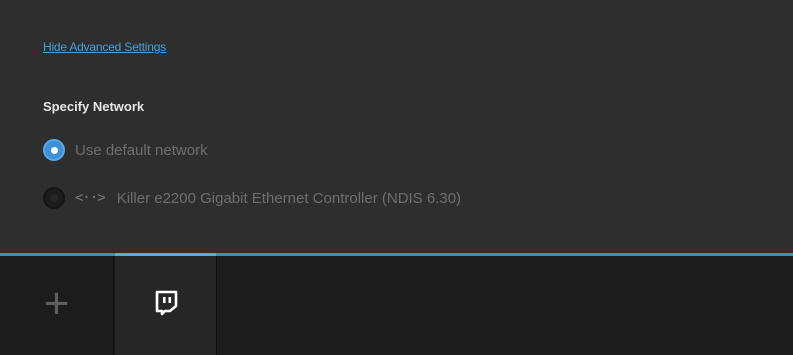  I want to click on add-button: +, so click(57, 305).